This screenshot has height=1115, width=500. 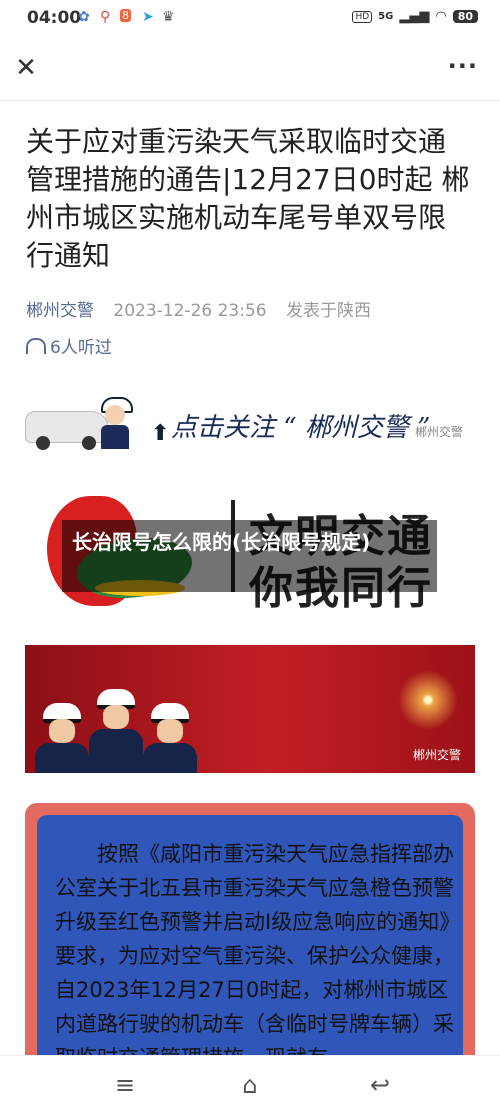 I want to click on telegram-icon: ➤, so click(x=148, y=17).